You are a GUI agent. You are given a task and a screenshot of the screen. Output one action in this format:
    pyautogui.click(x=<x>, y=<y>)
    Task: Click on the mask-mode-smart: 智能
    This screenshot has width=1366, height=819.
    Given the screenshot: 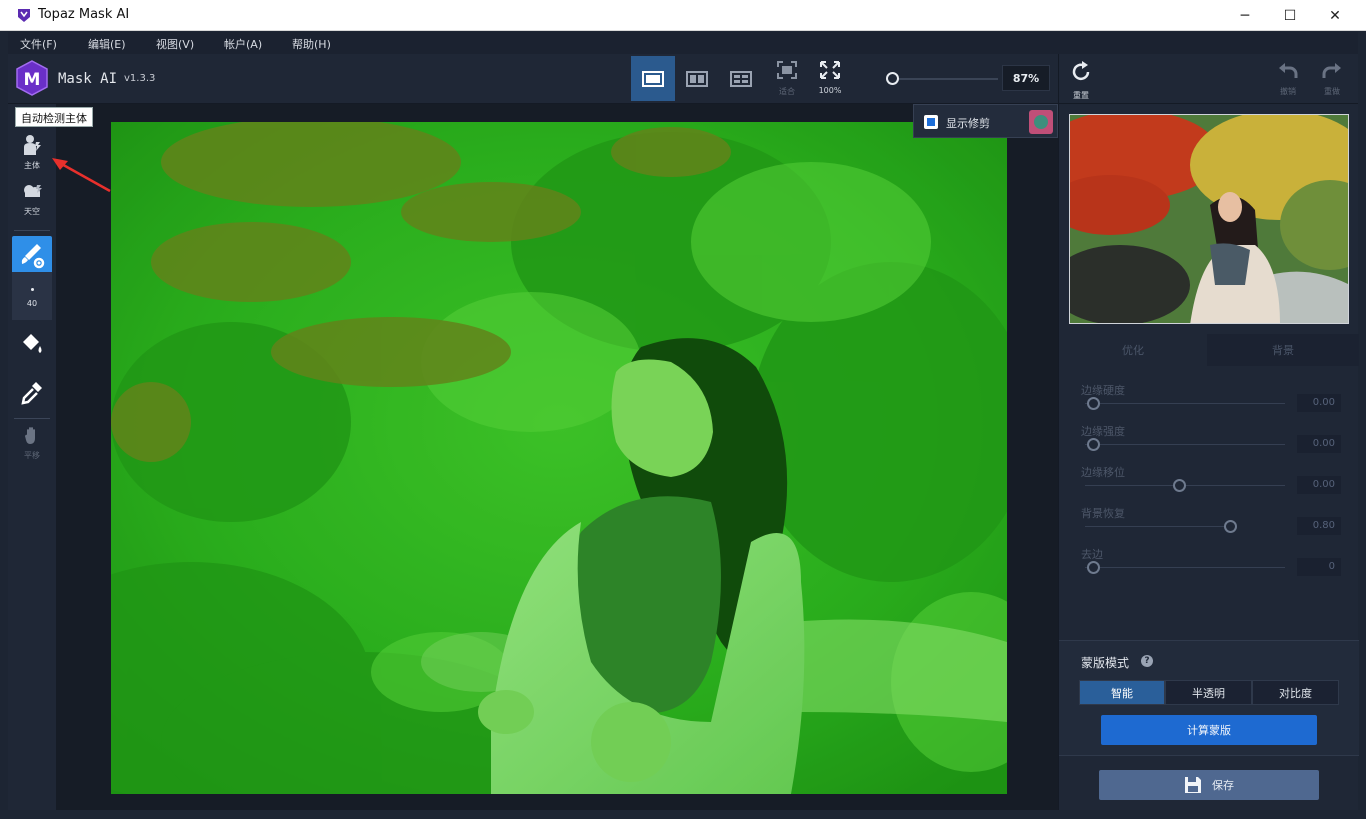 What is the action you would take?
    pyautogui.click(x=1122, y=692)
    